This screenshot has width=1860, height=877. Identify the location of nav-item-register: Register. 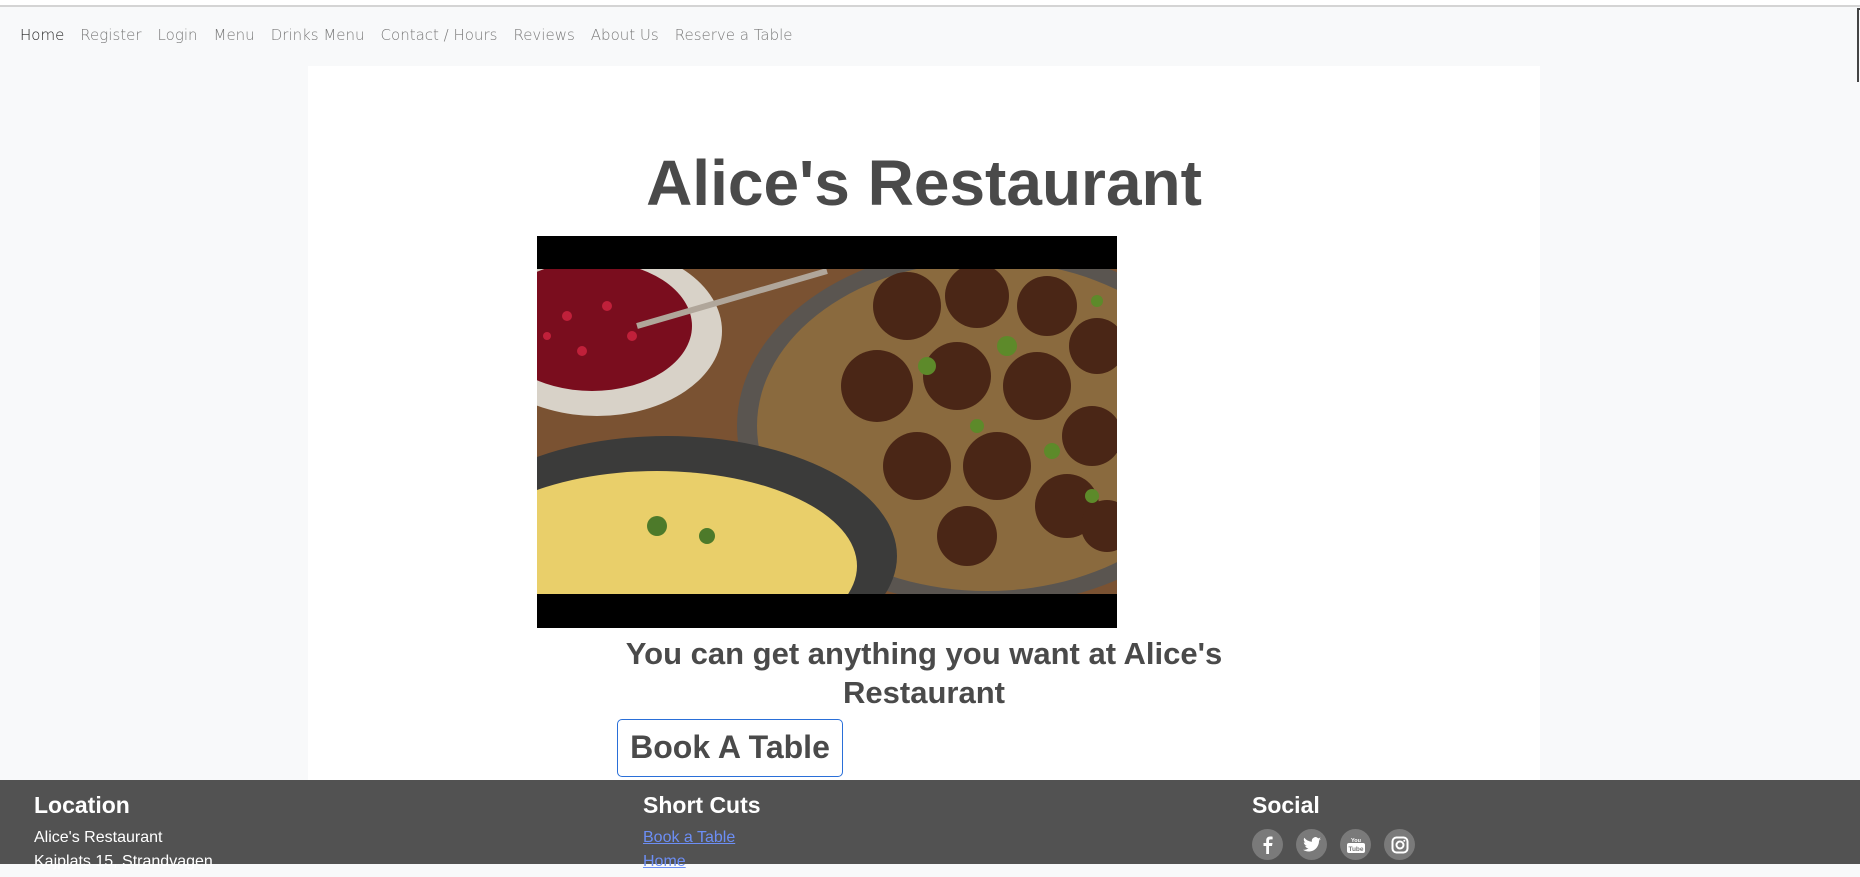
(110, 35).